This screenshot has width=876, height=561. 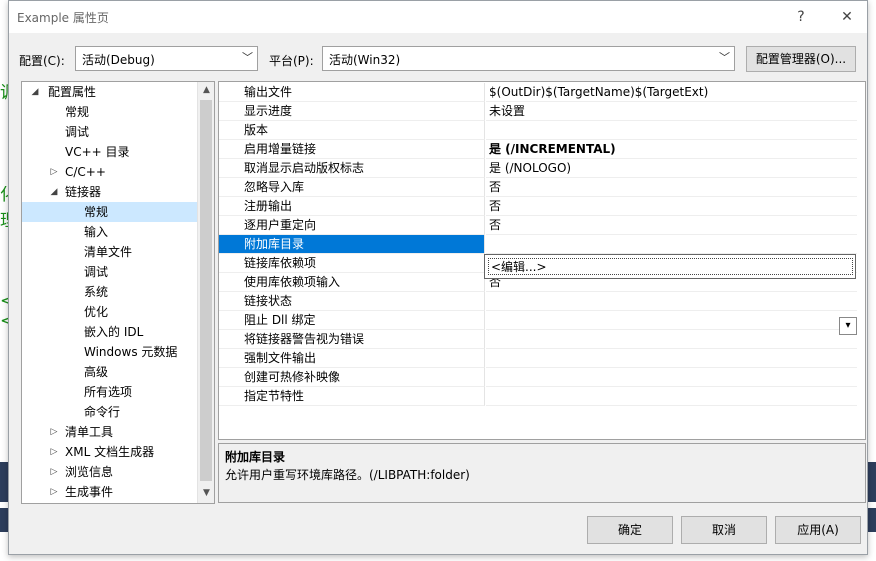 What do you see at coordinates (247, 57) in the screenshot?
I see `chevron-down-icon: ﹀` at bounding box center [247, 57].